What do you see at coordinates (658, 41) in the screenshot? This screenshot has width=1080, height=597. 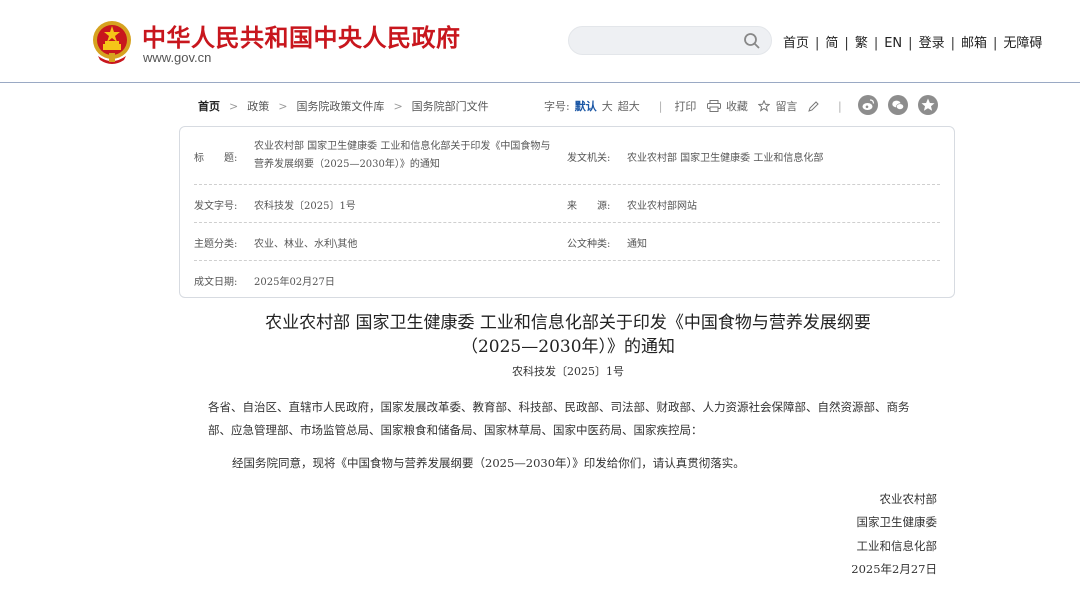 I see `search-input` at bounding box center [658, 41].